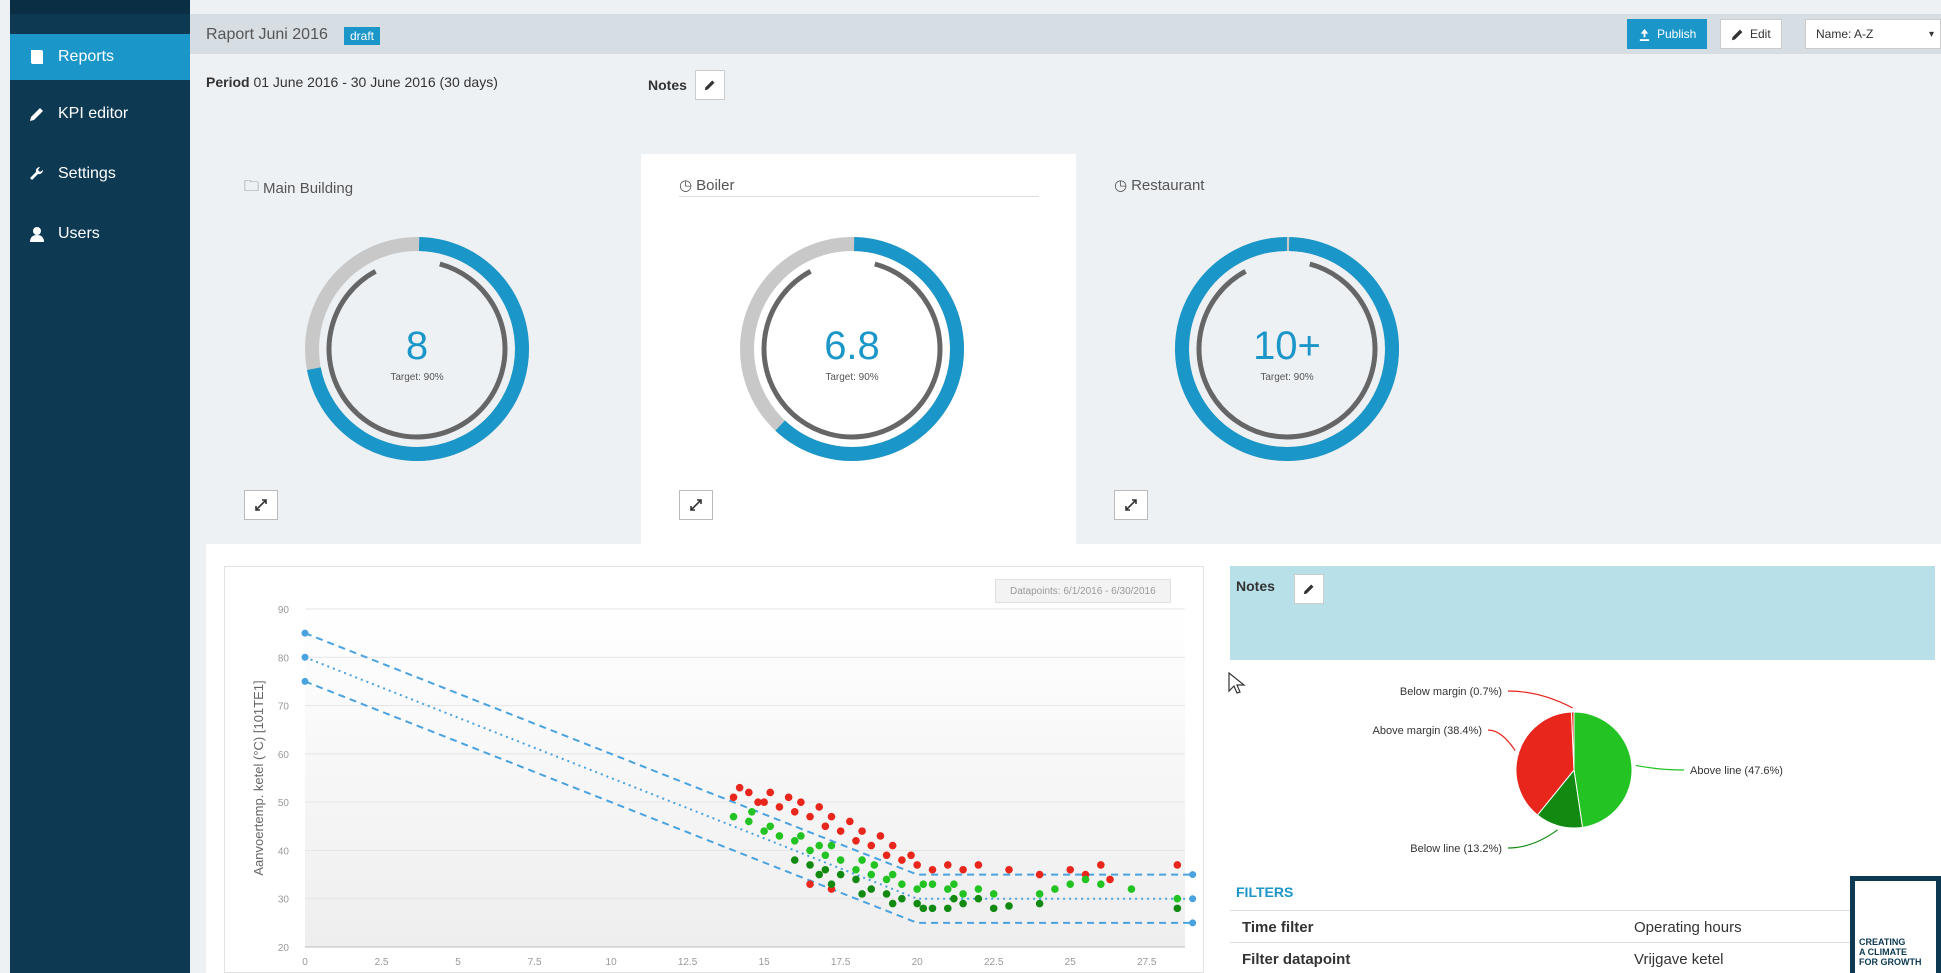  Describe the element at coordinates (1456, 849) in the screenshot. I see `pie-label: Below line (13.2%)` at that location.